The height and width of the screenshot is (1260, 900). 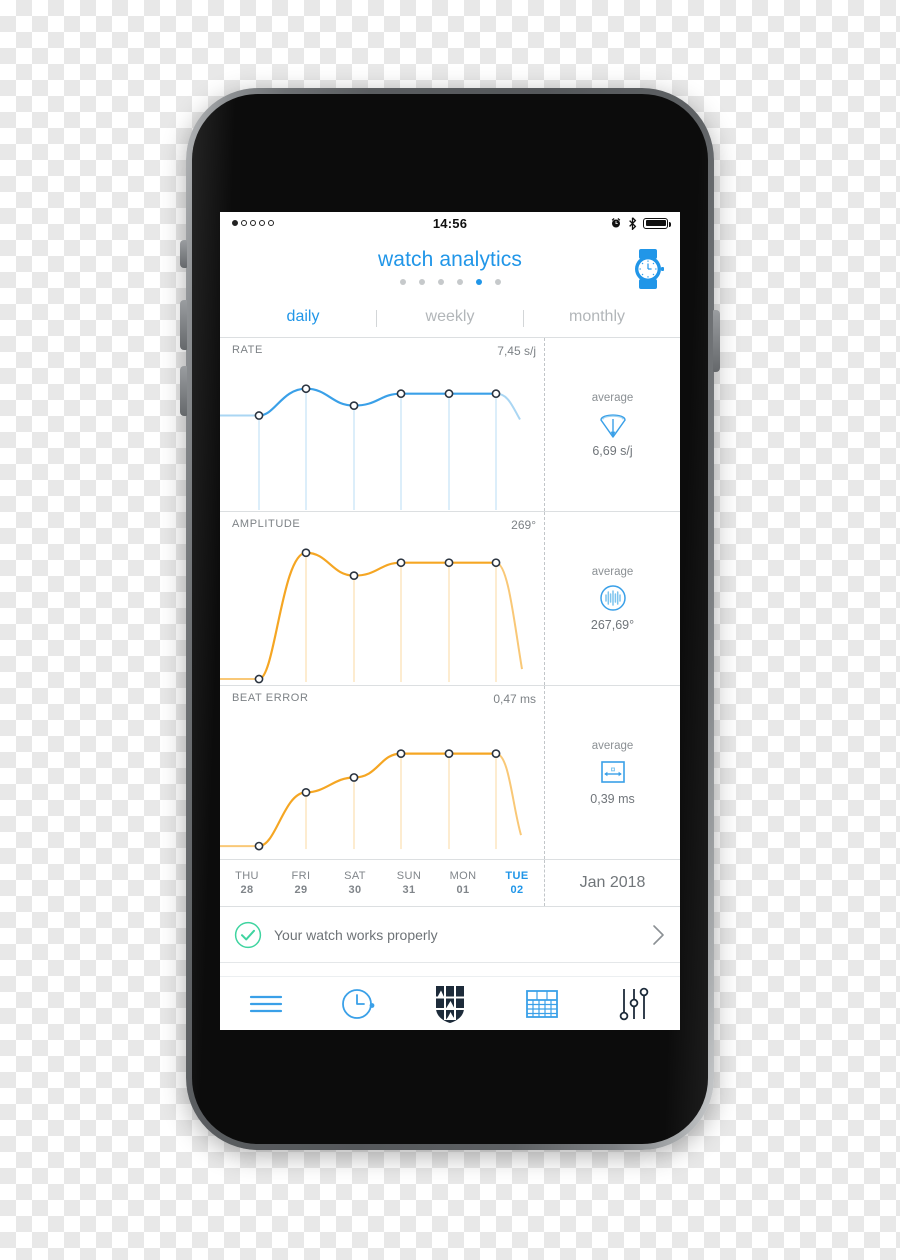 What do you see at coordinates (450, 935) in the screenshot?
I see `health-status-row: Your watch works properly` at bounding box center [450, 935].